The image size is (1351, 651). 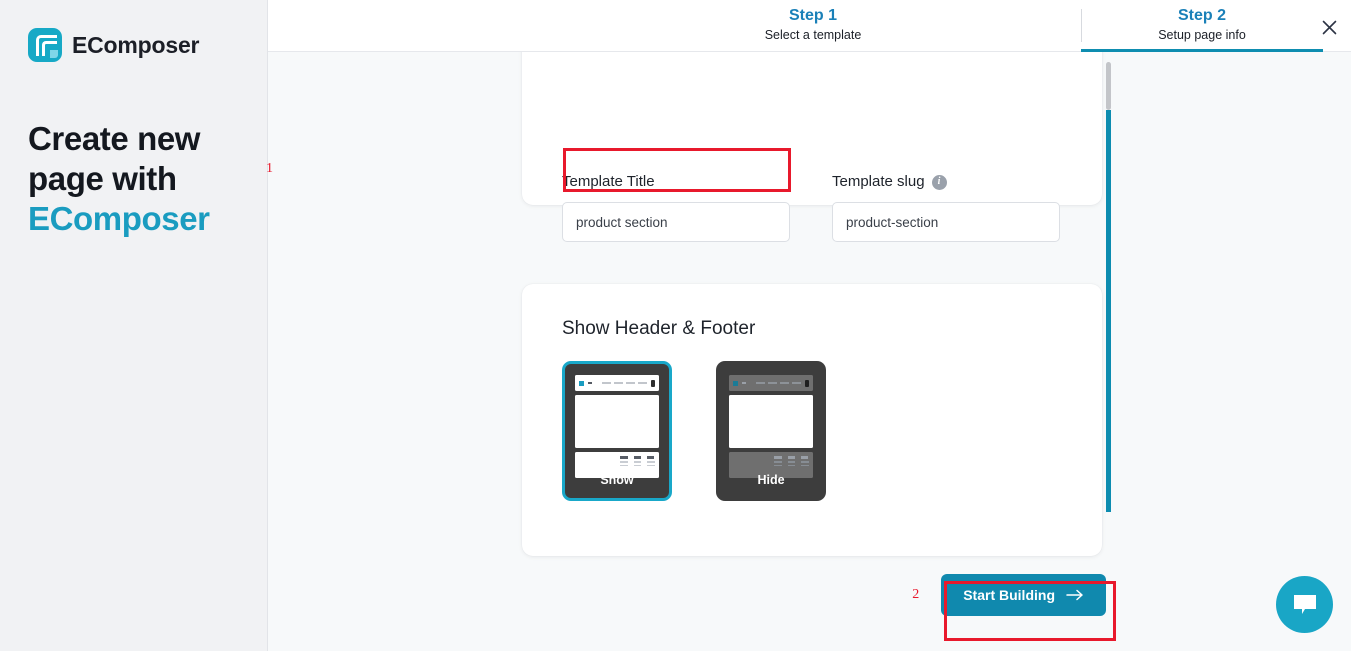 What do you see at coordinates (659, 328) in the screenshot?
I see `header-footer-heading: Show Header & Footer` at bounding box center [659, 328].